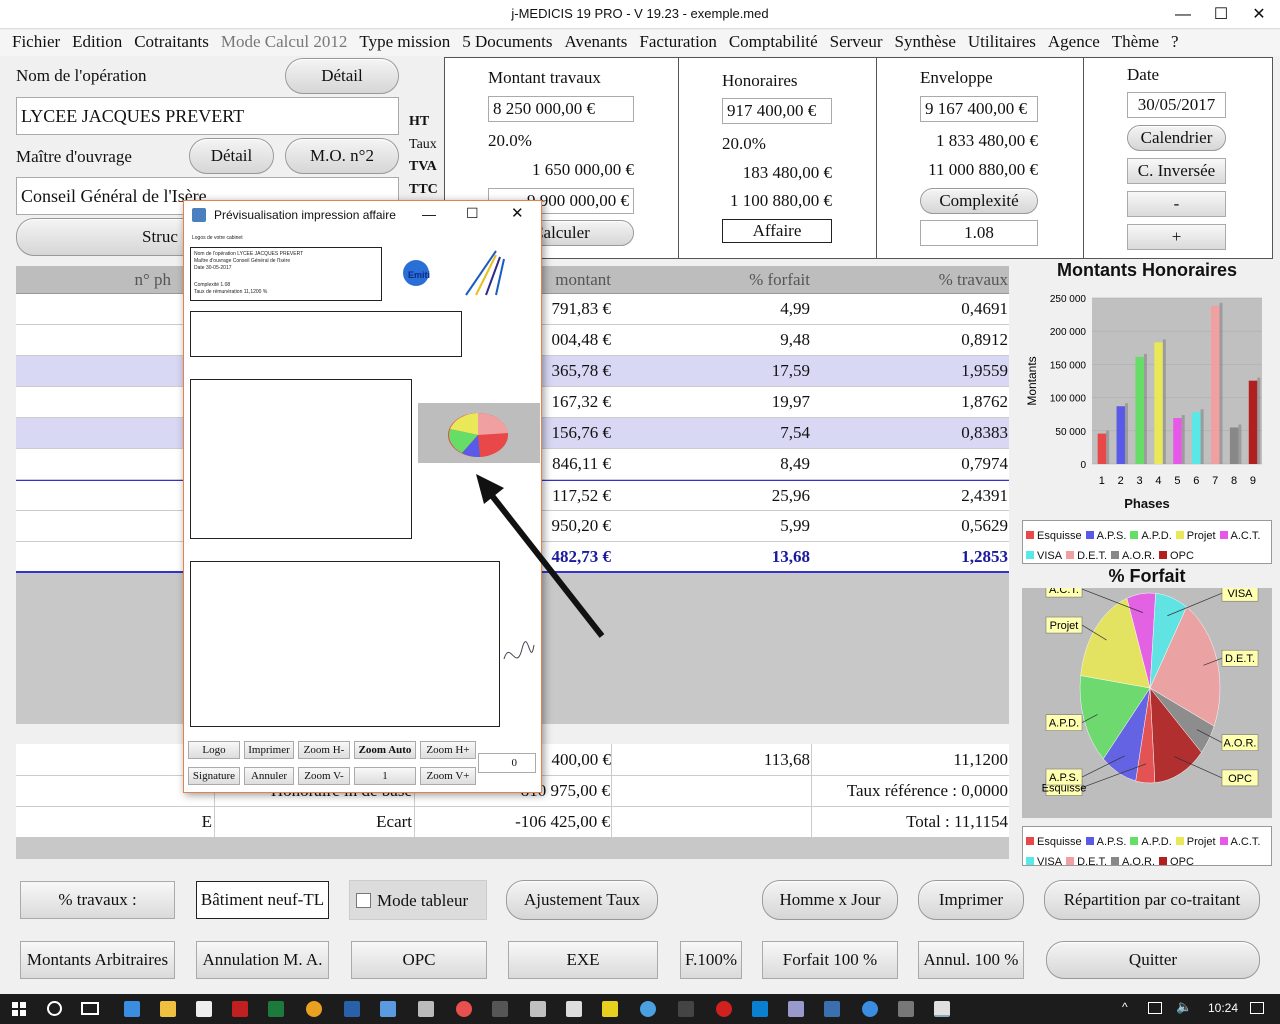 This screenshot has height=1024, width=1280. I want to click on menu-documents: 5 Documents, so click(507, 43).